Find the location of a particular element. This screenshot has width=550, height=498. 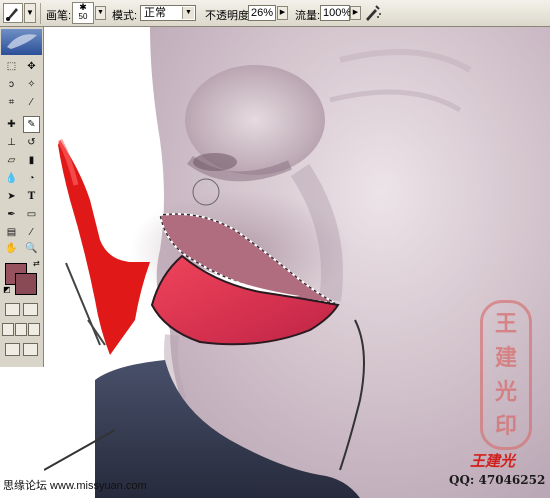

standard-mode-icon is located at coordinates (12, 309).